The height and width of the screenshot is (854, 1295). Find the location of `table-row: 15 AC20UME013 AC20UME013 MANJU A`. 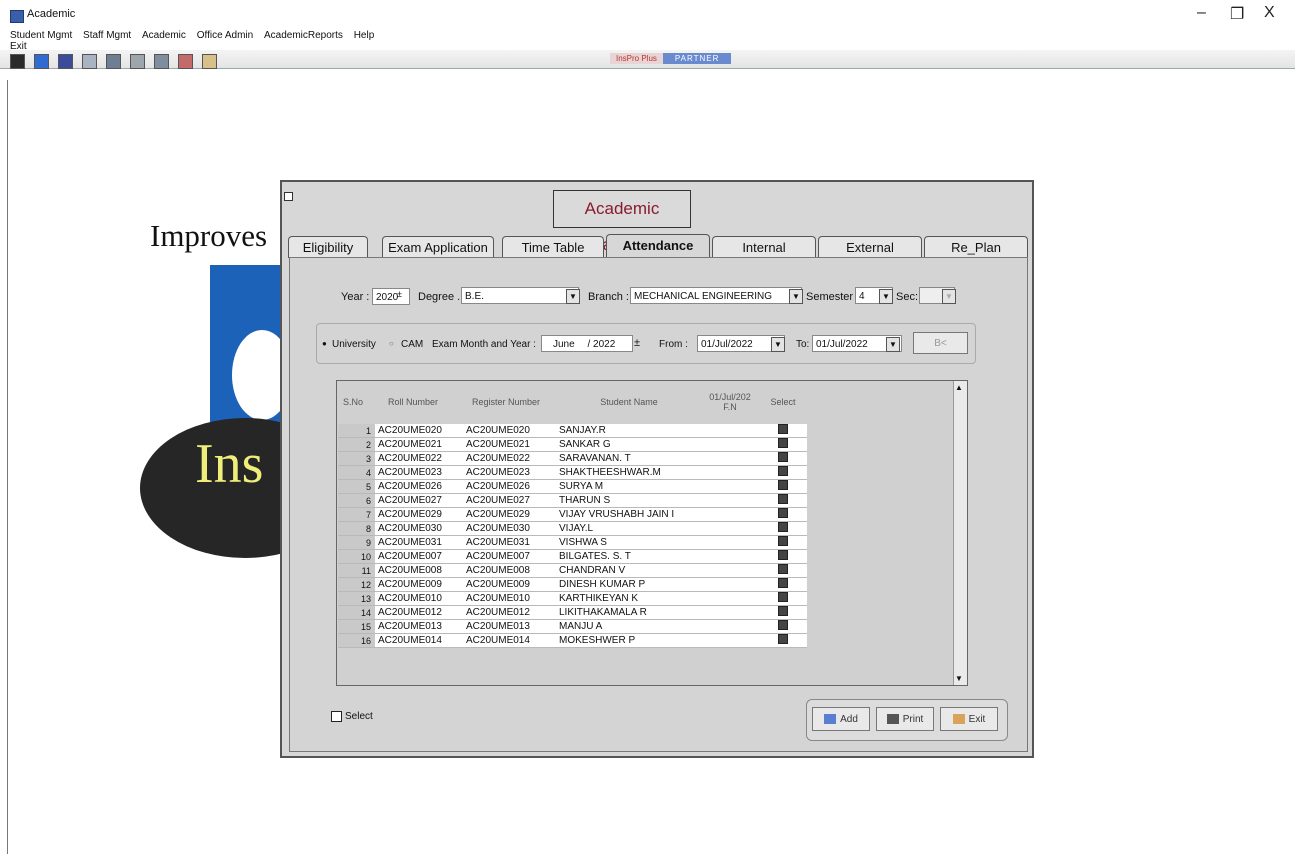

table-row: 15 AC20UME013 AC20UME013 MANJU A is located at coordinates (572, 626).